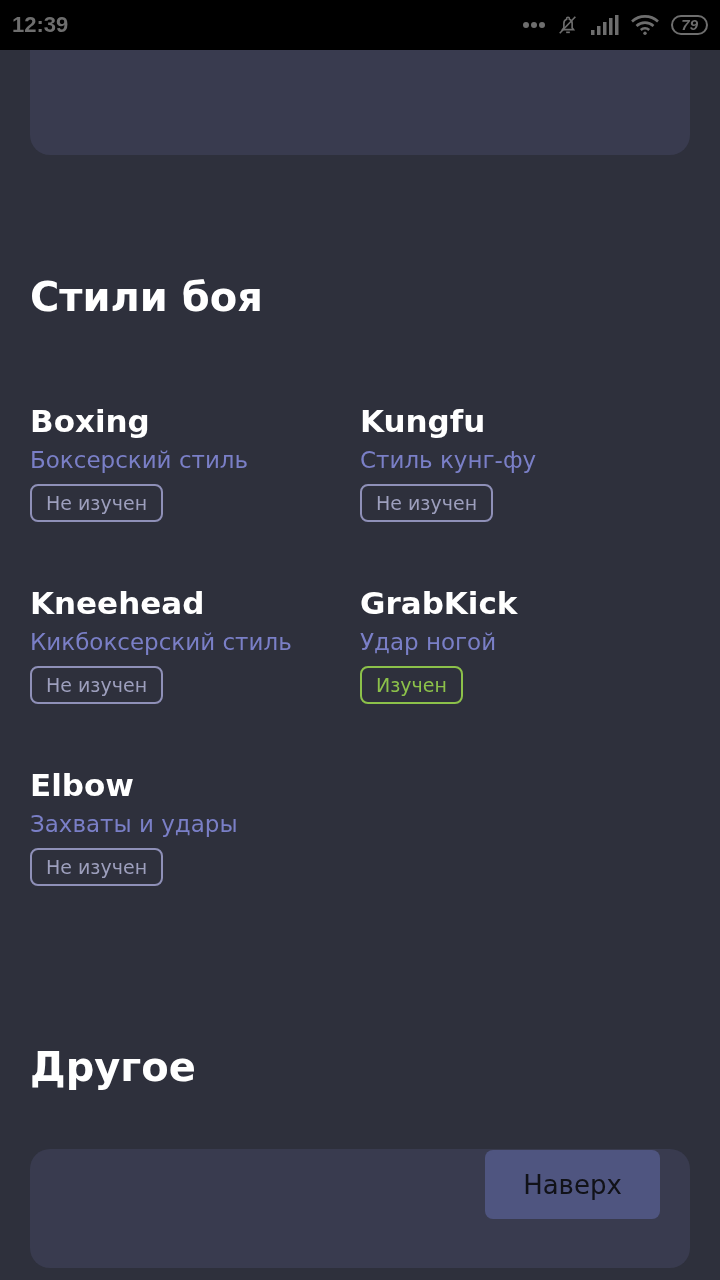 This screenshot has height=1280, width=720. Describe the element at coordinates (134, 824) in the screenshot. I see `style-description: Захваты и удары` at that location.